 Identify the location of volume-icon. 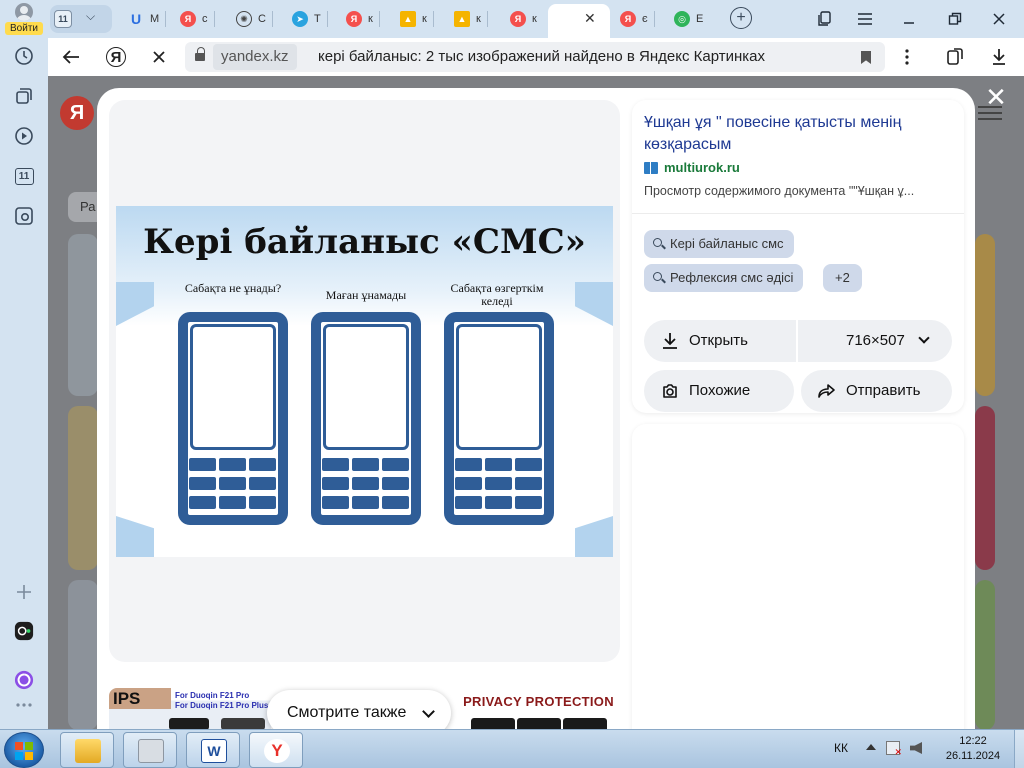
(916, 748).